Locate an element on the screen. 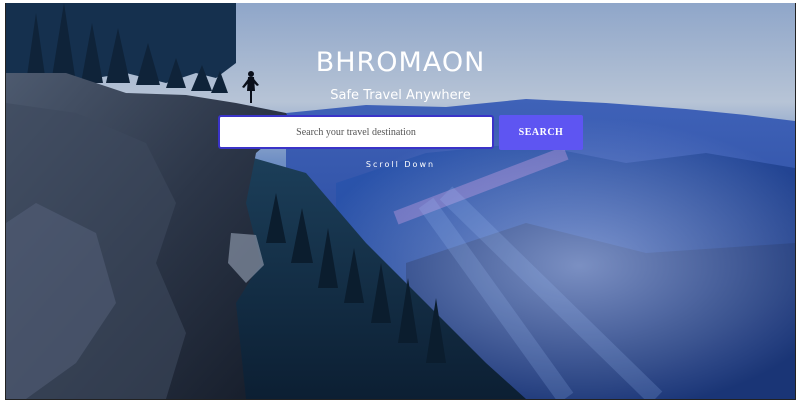 This screenshot has height=401, width=800. search-form: SEARCH is located at coordinates (401, 133).